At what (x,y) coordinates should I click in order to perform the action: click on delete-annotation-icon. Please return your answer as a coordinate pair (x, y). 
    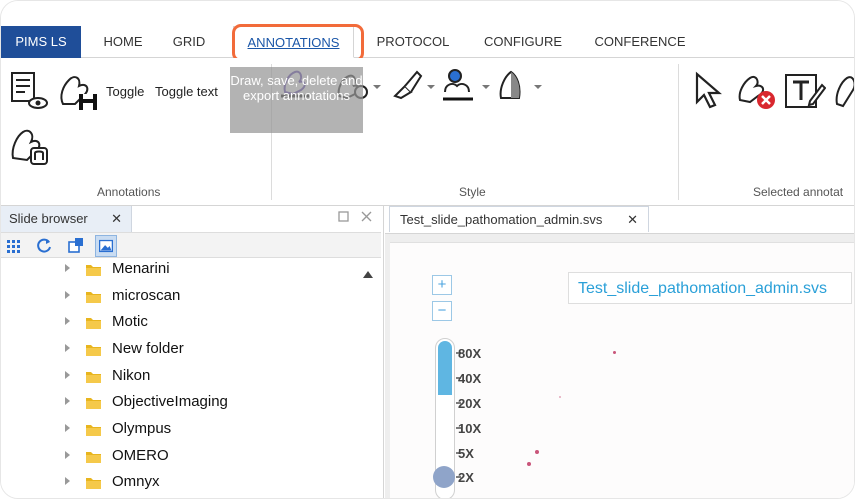
    Looking at the image, I should click on (757, 91).